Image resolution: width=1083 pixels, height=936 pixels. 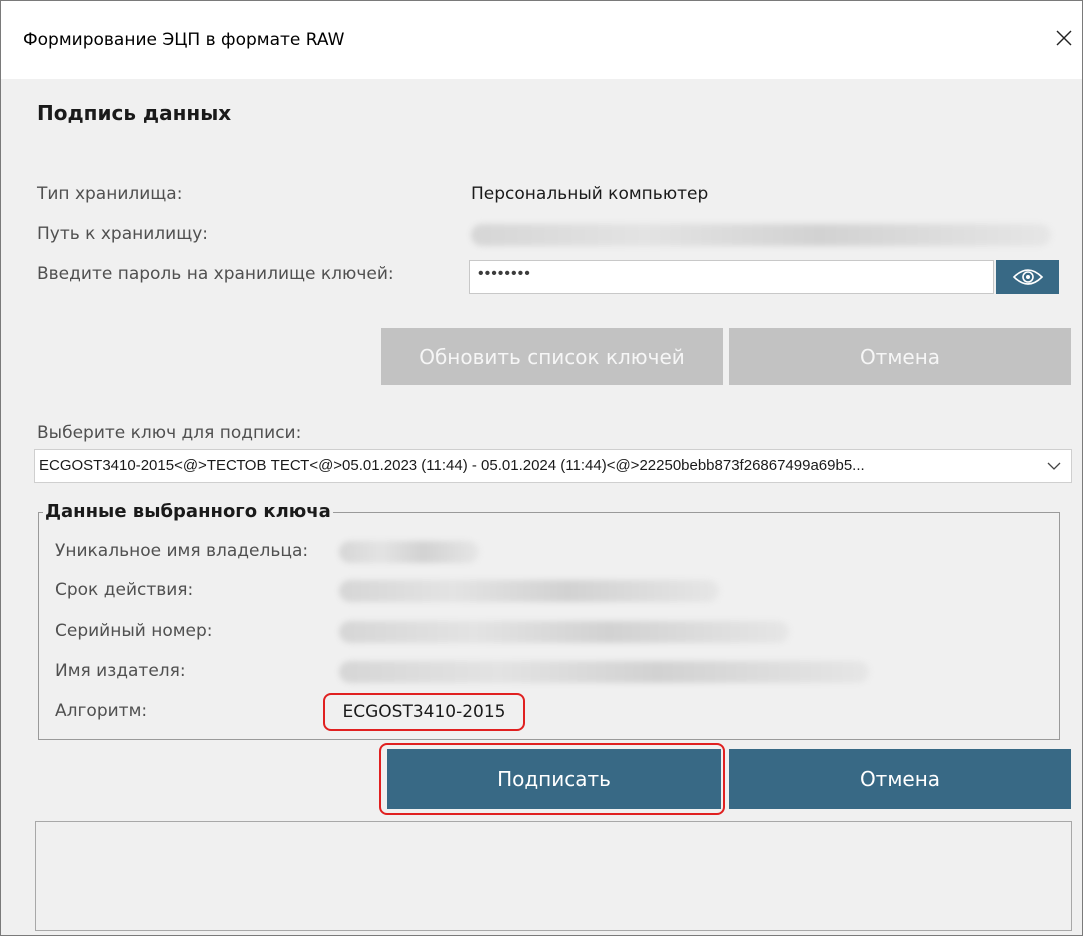 I want to click on issuer-label: Имя издателя:, so click(x=120, y=671).